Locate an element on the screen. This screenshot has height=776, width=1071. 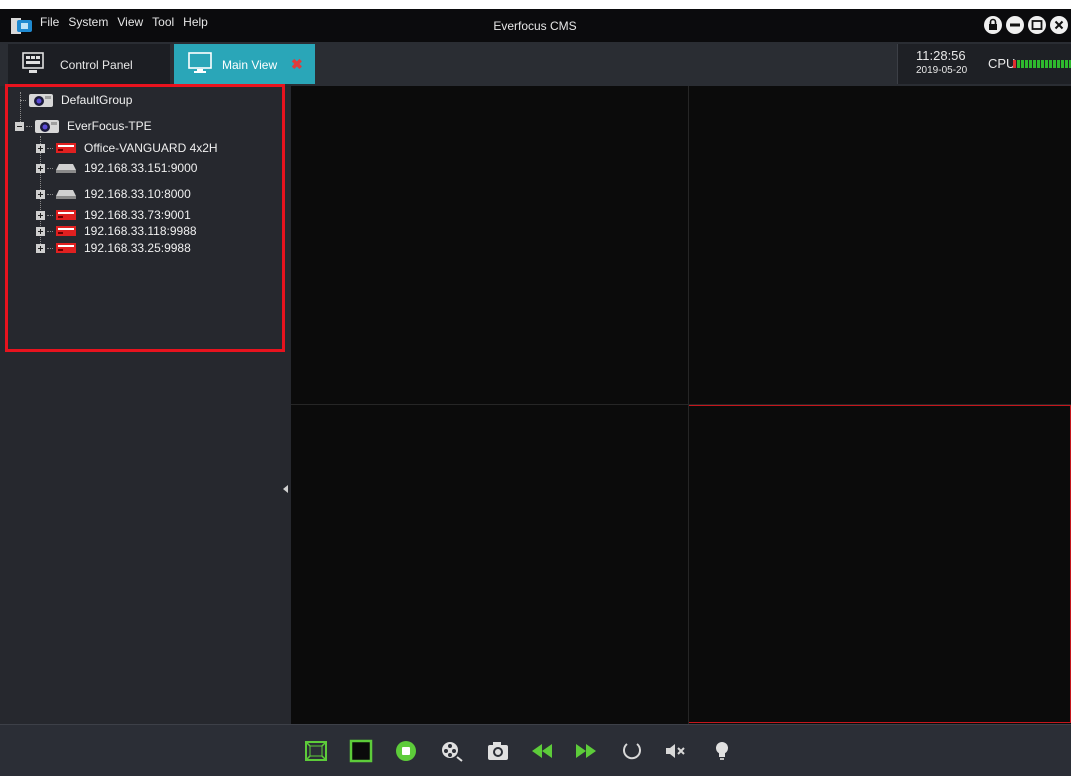
playback-toolbar is located at coordinates (535, 750).